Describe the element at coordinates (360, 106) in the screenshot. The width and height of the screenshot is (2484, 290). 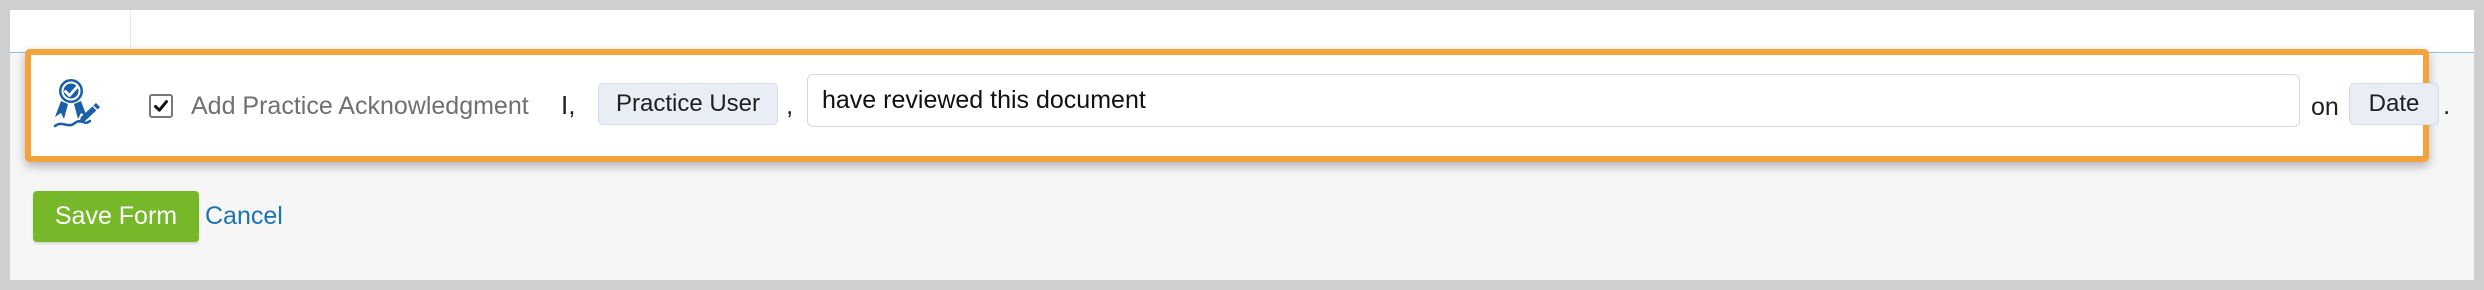
I see `add-acknowledgment-label: Add Practice Acknowledgment` at that location.